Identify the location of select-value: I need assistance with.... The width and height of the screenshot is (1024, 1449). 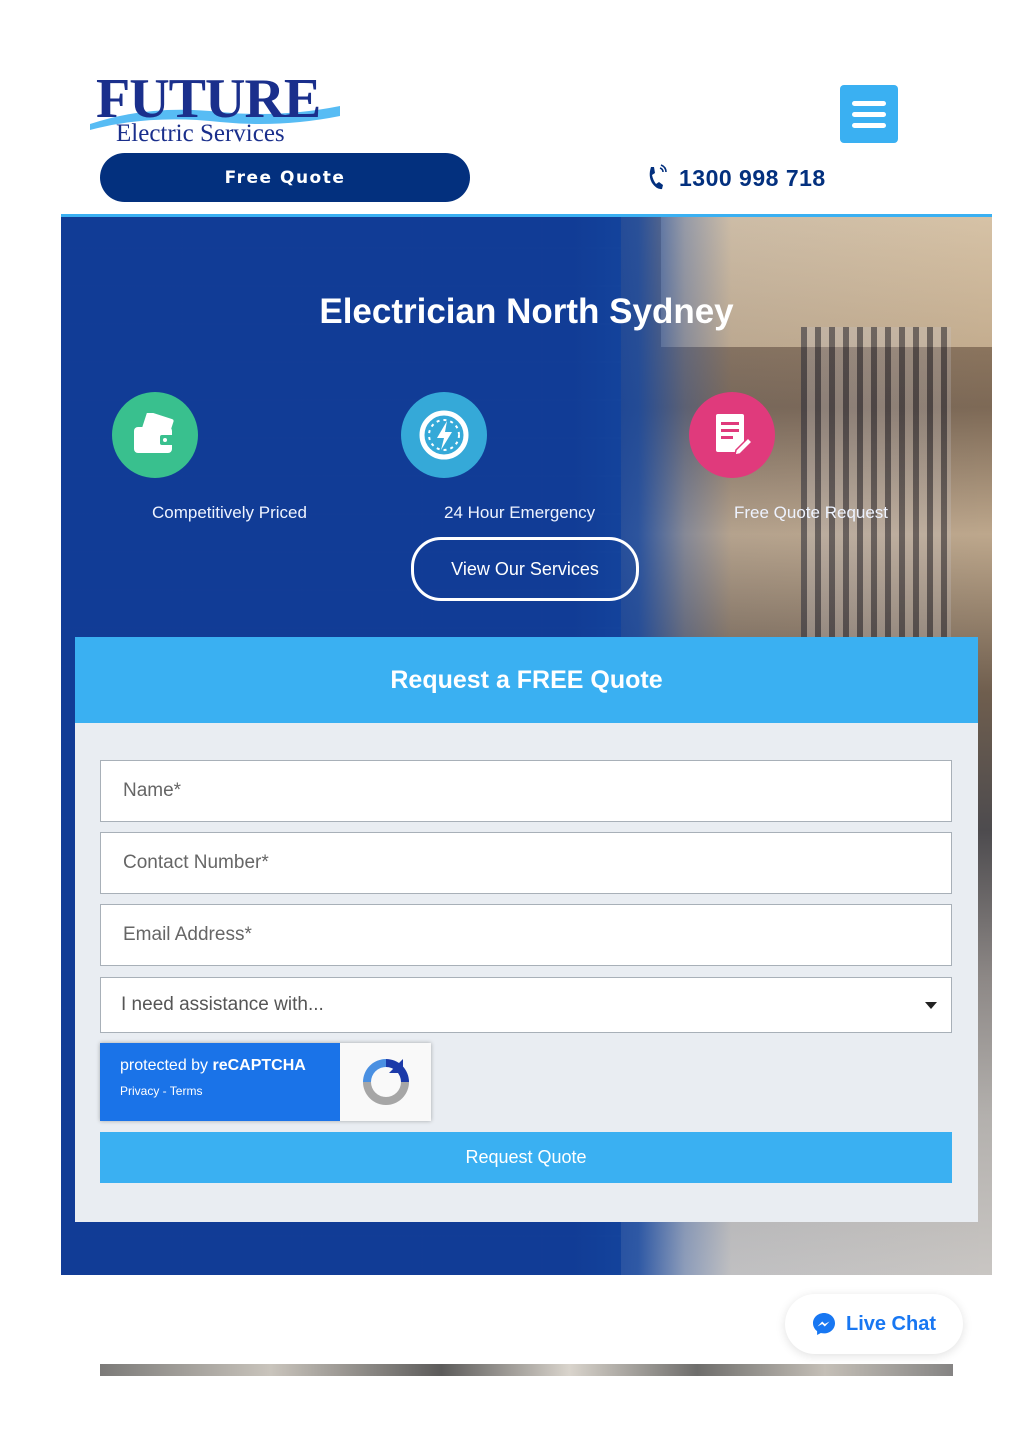
(222, 1004).